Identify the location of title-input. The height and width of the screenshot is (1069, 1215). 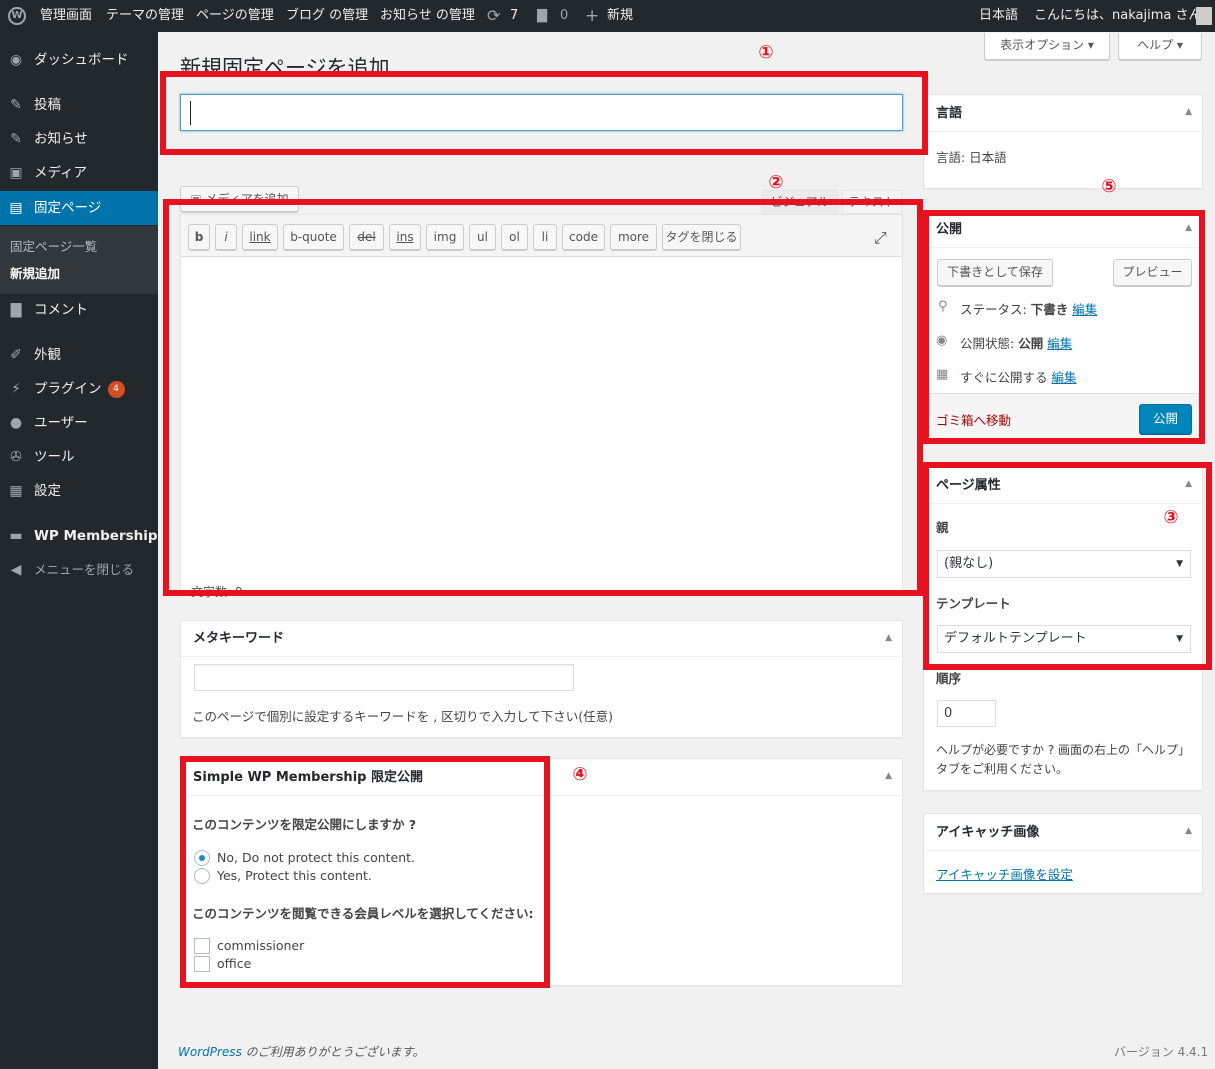
(541, 112).